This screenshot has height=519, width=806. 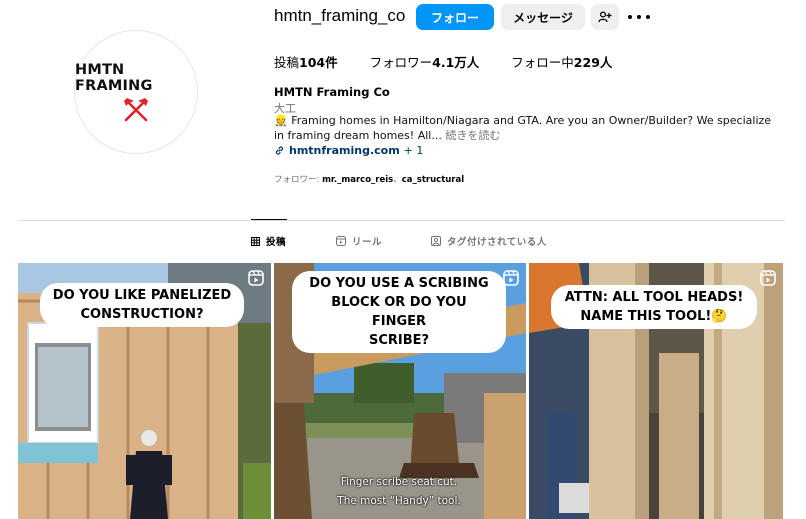 What do you see at coordinates (542, 62) in the screenshot?
I see `following-label: フォロー中` at bounding box center [542, 62].